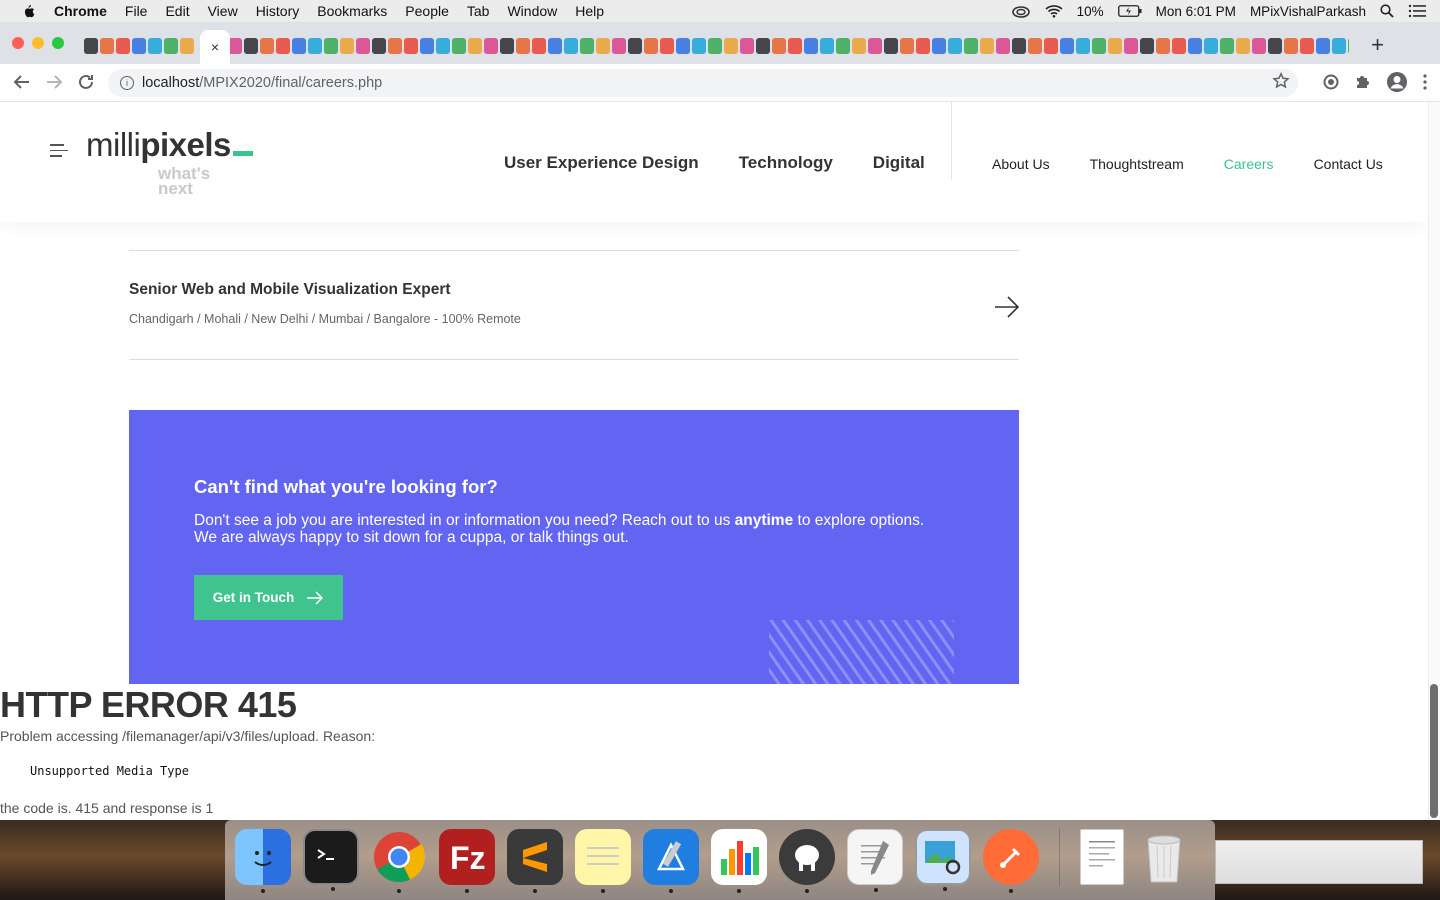  Describe the element at coordinates (268, 597) in the screenshot. I see `get-in-touch-button: Get in Touch` at that location.